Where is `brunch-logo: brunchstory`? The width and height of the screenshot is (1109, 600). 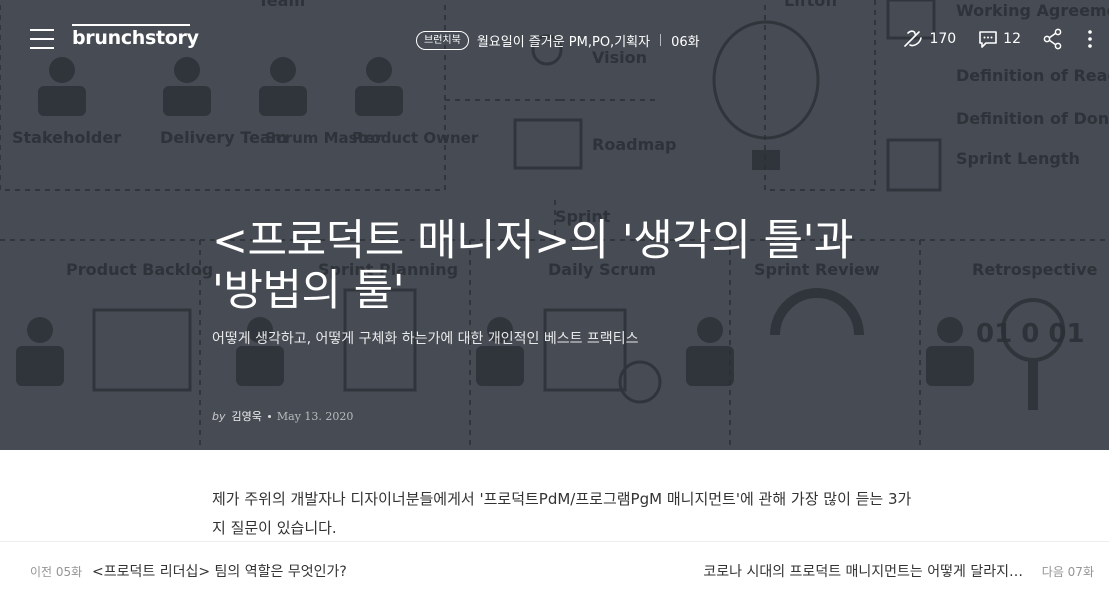 brunch-logo: brunchstory is located at coordinates (135, 36).